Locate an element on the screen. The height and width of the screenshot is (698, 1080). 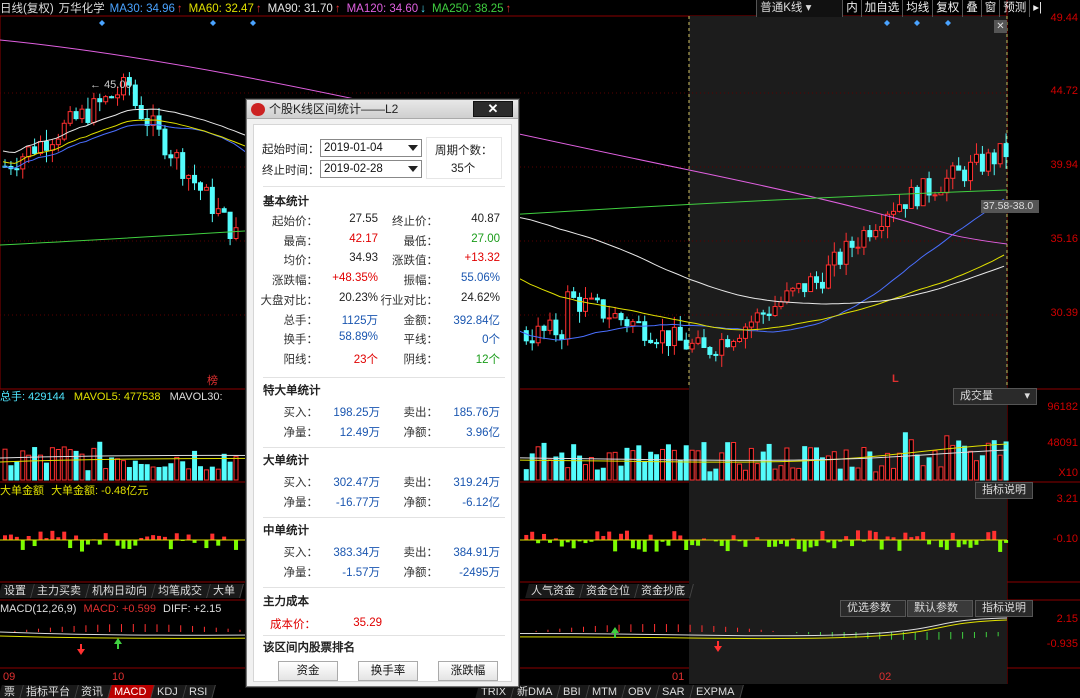
basic-label: 最高： is located at coordinates (301, 241).